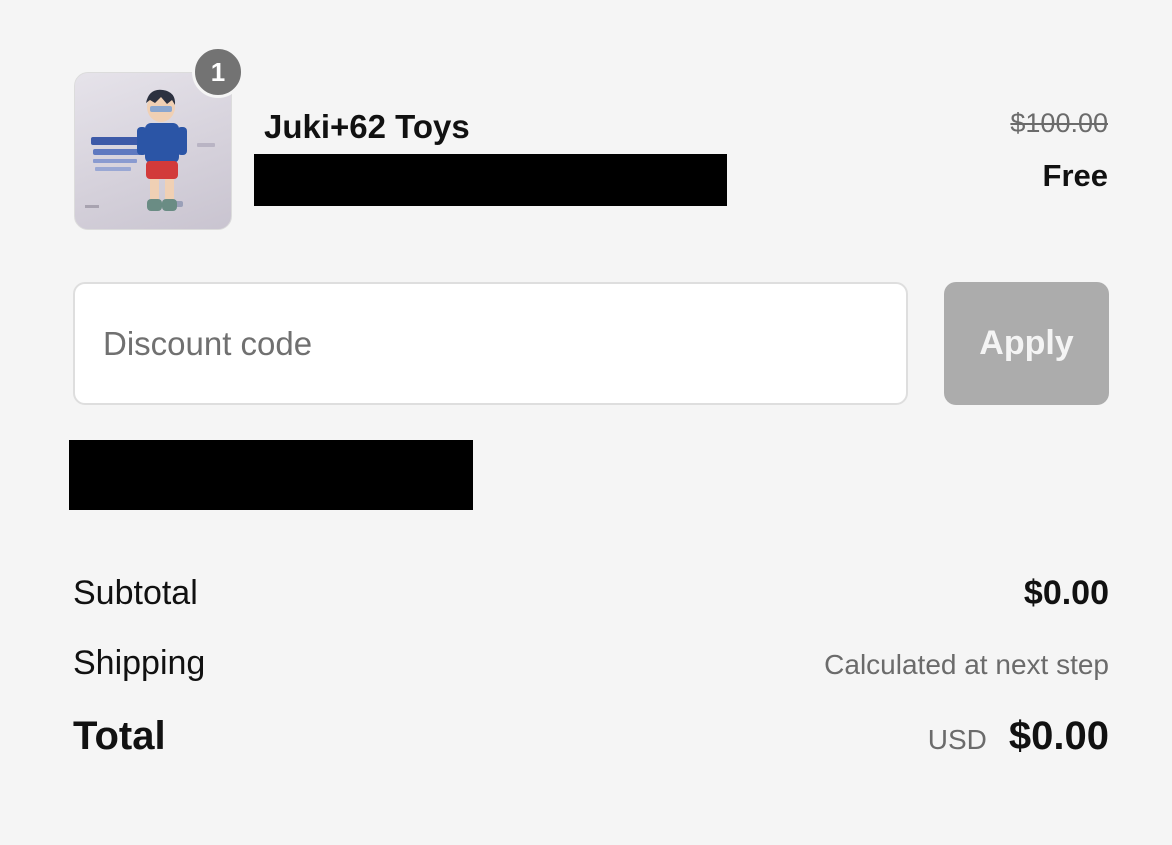  What do you see at coordinates (1026, 343) in the screenshot?
I see `apply-discount-button: Apply` at bounding box center [1026, 343].